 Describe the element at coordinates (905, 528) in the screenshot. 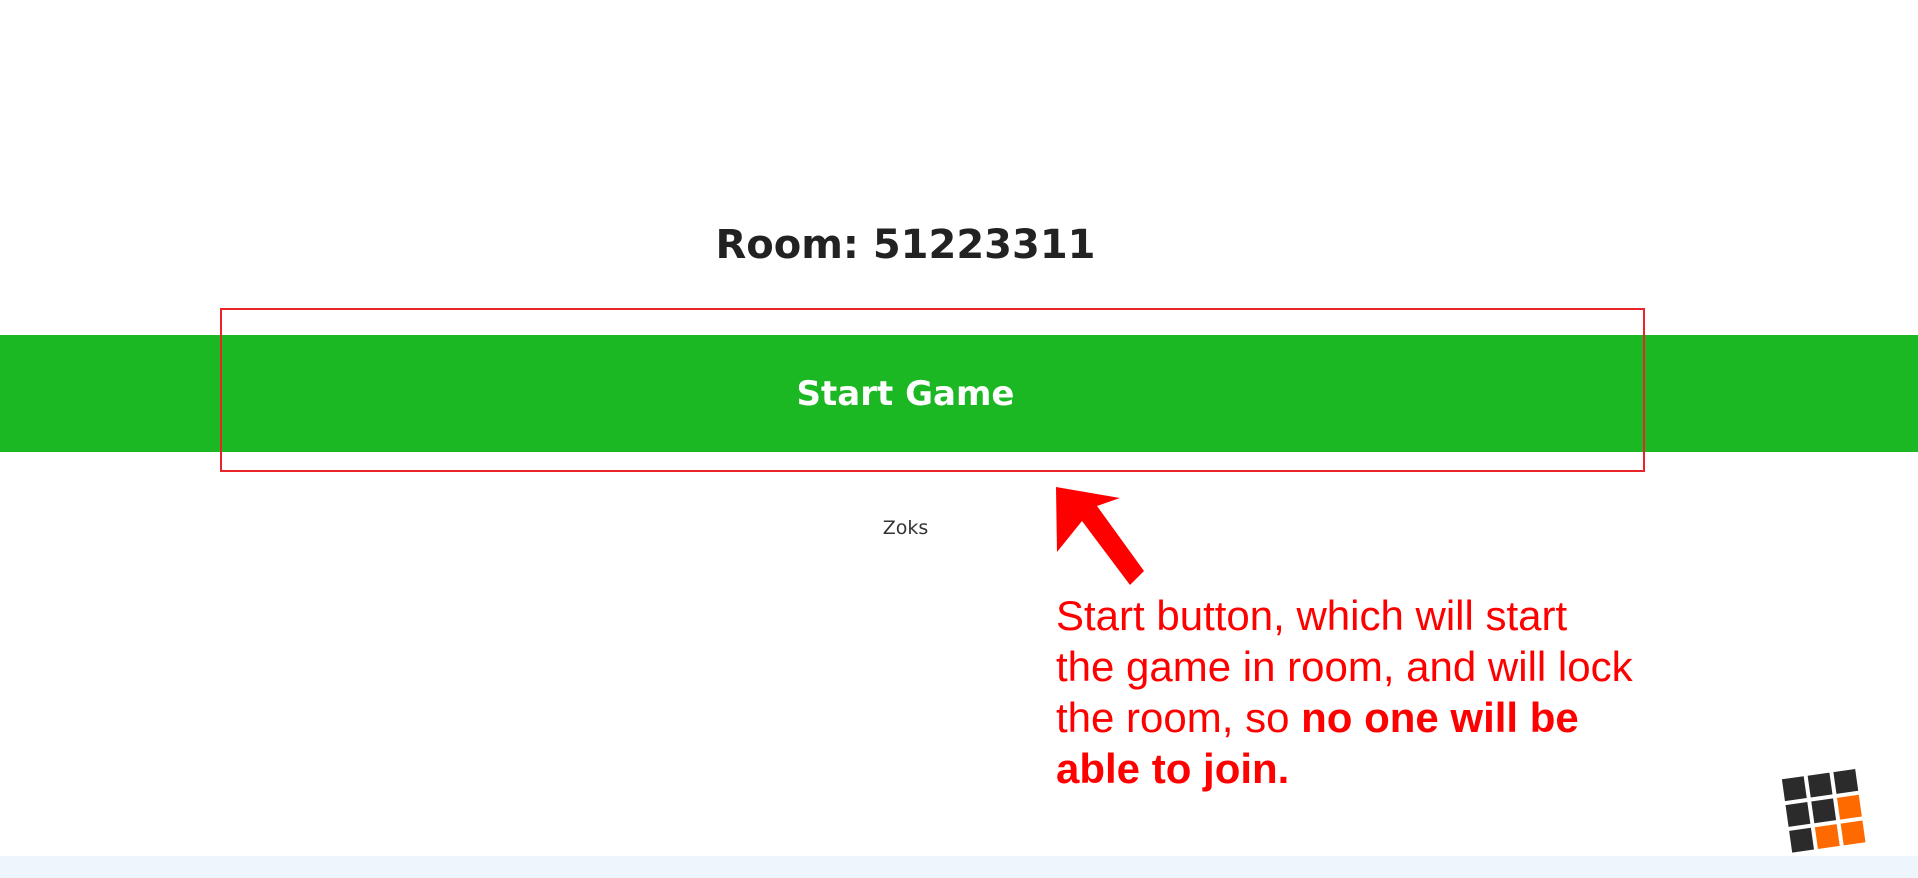

I see `player-name: Zoks` at that location.